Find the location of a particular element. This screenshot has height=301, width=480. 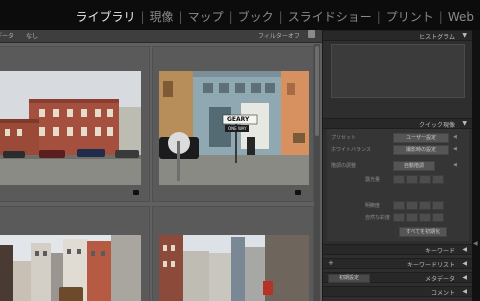

exposure-row: 露光量 is located at coordinates (398, 180).